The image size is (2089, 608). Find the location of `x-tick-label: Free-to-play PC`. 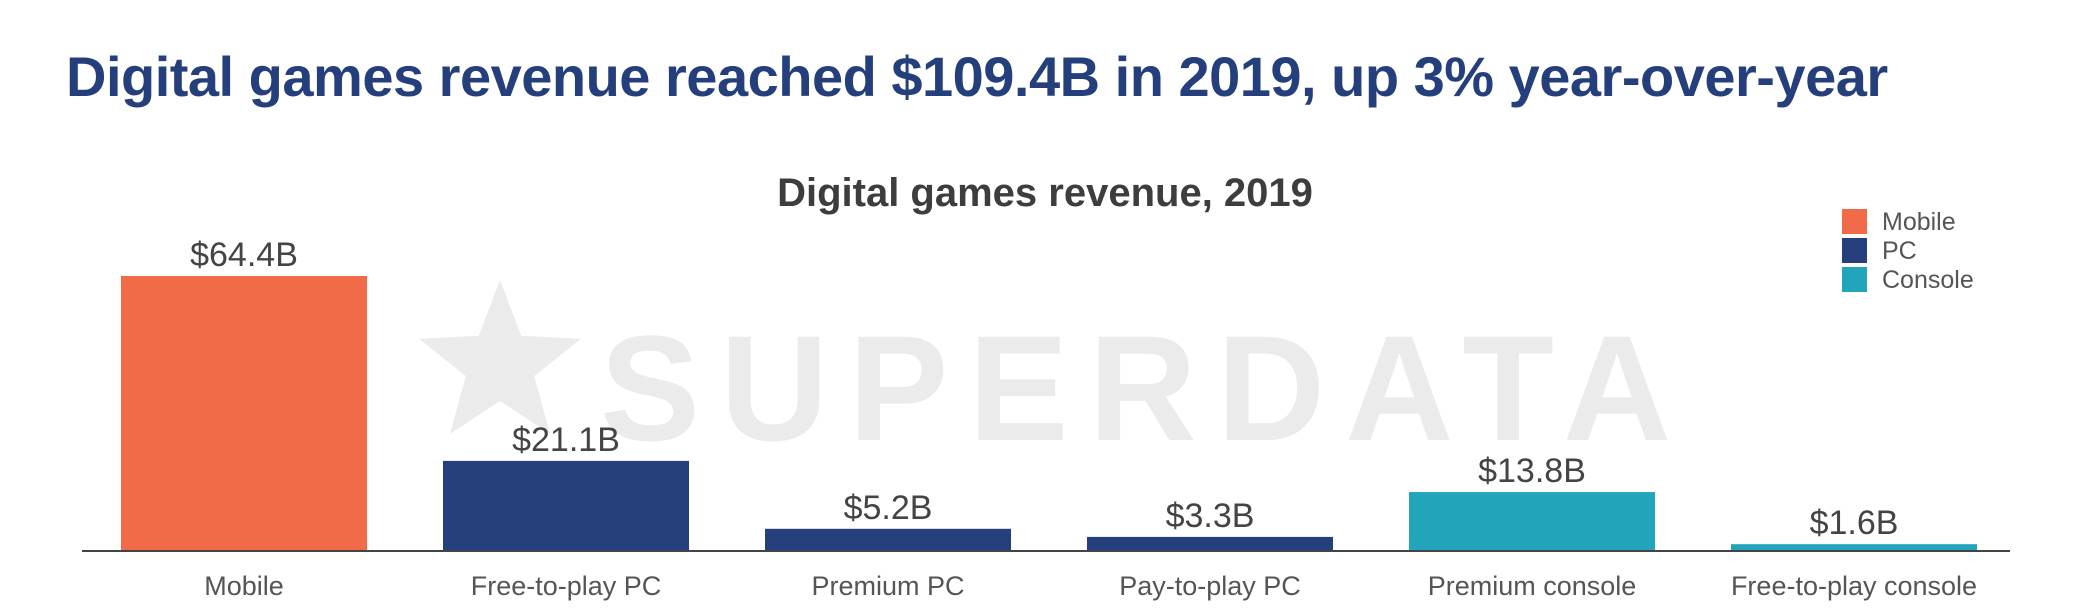

x-tick-label: Free-to-play PC is located at coordinates (566, 586).